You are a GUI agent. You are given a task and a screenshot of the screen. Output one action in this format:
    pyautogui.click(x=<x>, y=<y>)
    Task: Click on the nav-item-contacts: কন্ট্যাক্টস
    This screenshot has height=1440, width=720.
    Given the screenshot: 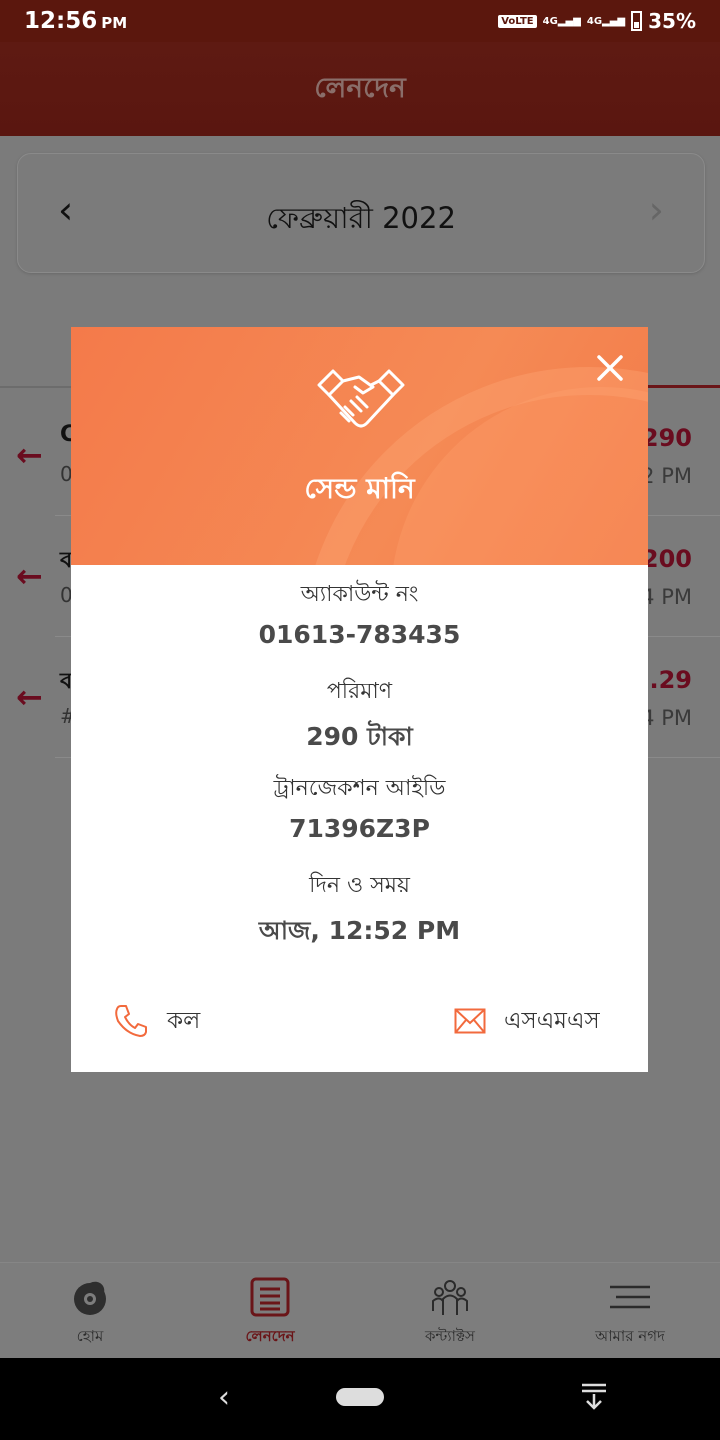 What is the action you would take?
    pyautogui.click(x=450, y=1311)
    